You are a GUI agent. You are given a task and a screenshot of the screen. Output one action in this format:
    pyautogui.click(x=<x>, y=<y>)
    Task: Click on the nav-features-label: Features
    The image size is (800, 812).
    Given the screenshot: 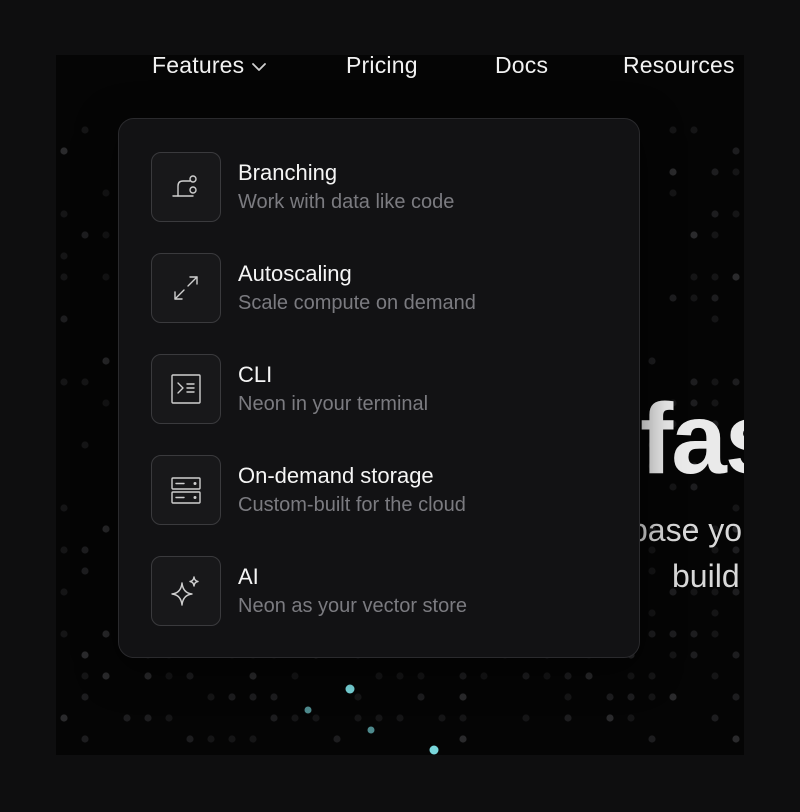 What is the action you would take?
    pyautogui.click(x=198, y=65)
    